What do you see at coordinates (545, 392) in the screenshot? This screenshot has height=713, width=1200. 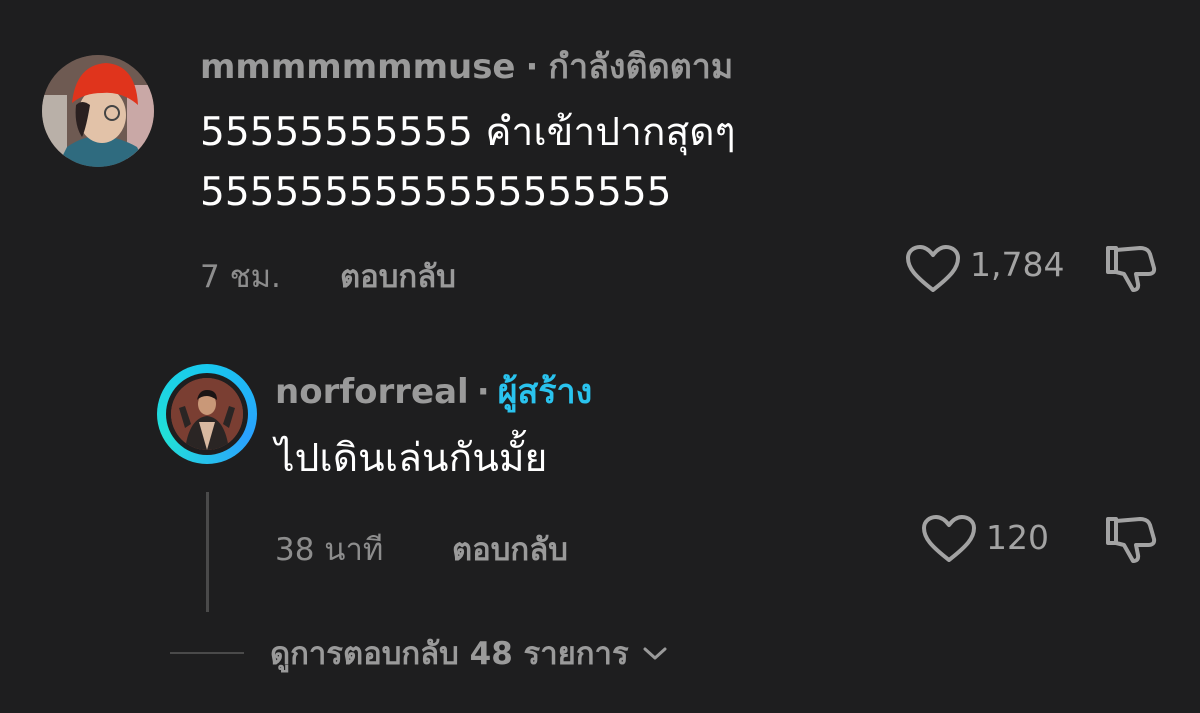 I see `creator-badge: ผู้สร้าง` at bounding box center [545, 392].